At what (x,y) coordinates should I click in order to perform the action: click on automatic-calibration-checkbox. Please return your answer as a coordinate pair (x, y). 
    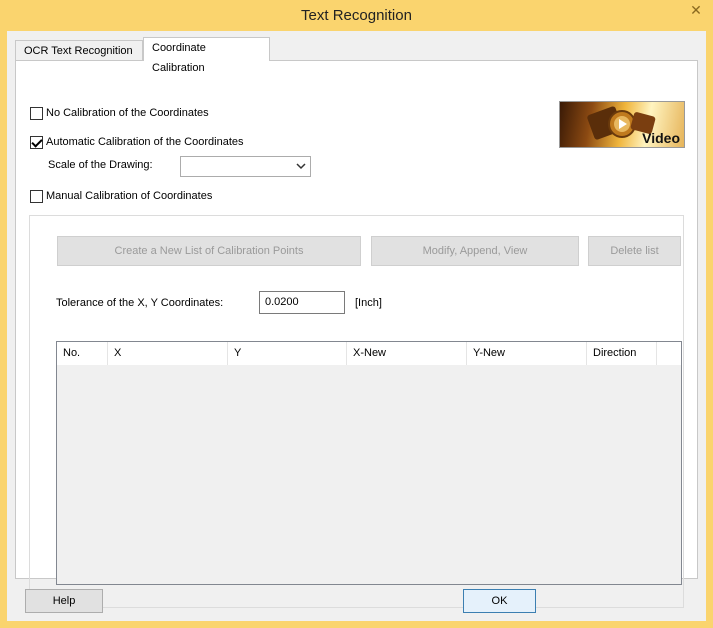
    Looking at the image, I should click on (36, 142).